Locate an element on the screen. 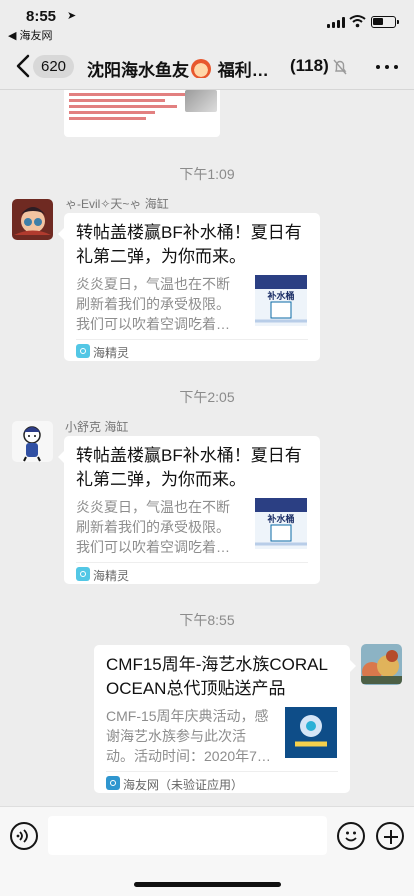 The width and height of the screenshot is (414, 896). time-separator: 下午1:09 is located at coordinates (207, 174).